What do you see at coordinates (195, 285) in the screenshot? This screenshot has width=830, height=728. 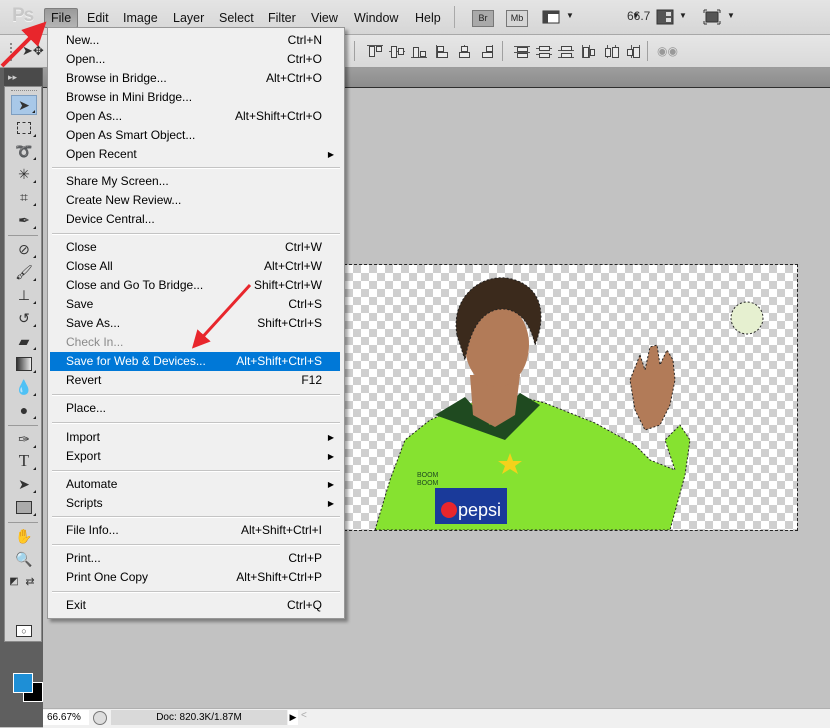 I see `file-menu-item-close-and-go-to-bridge: Close and Go To Bridge... Shift+Ctrl+W` at bounding box center [195, 285].